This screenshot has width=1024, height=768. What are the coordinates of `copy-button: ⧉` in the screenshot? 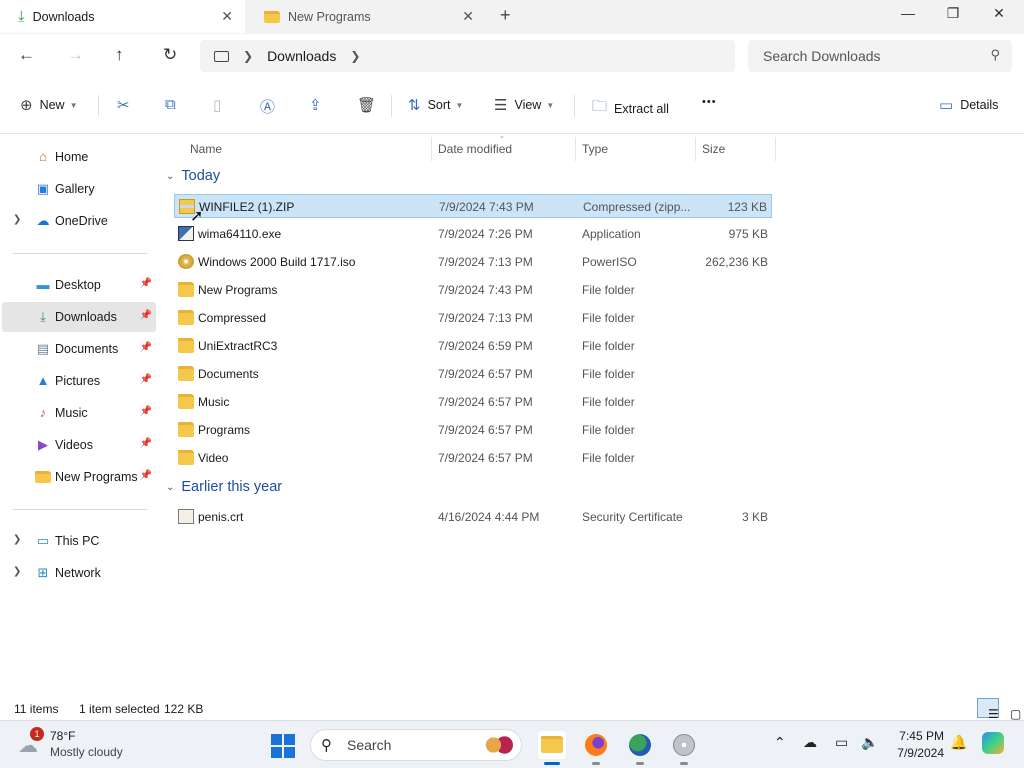 It's located at (174, 104).